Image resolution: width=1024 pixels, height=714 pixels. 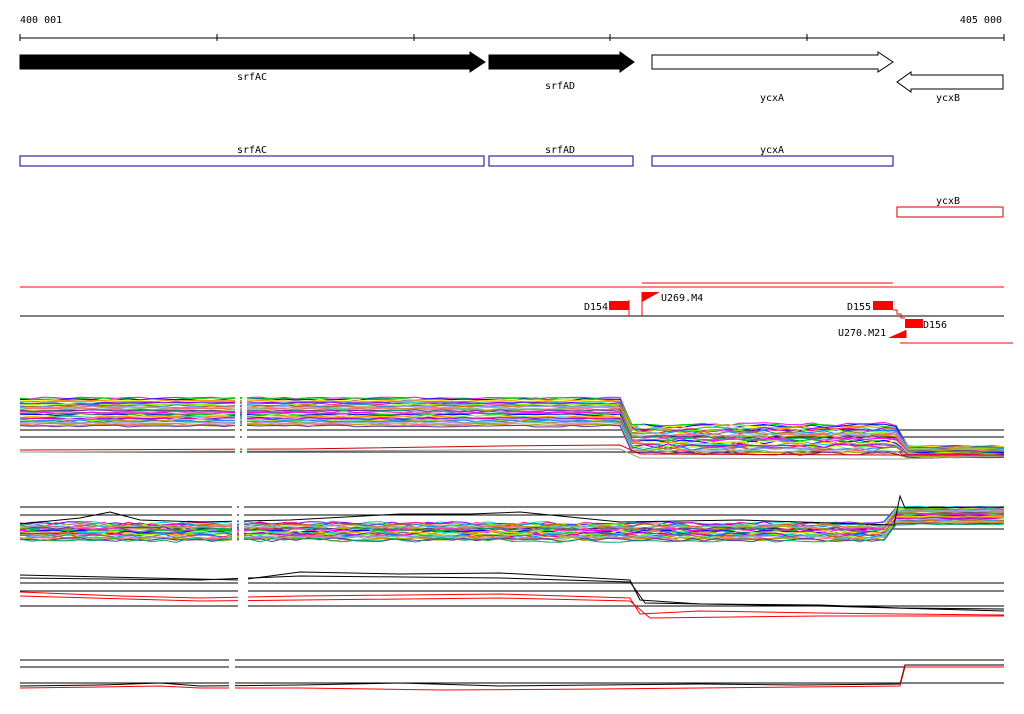 I want to click on panel3-trace, so click(x=512, y=603).